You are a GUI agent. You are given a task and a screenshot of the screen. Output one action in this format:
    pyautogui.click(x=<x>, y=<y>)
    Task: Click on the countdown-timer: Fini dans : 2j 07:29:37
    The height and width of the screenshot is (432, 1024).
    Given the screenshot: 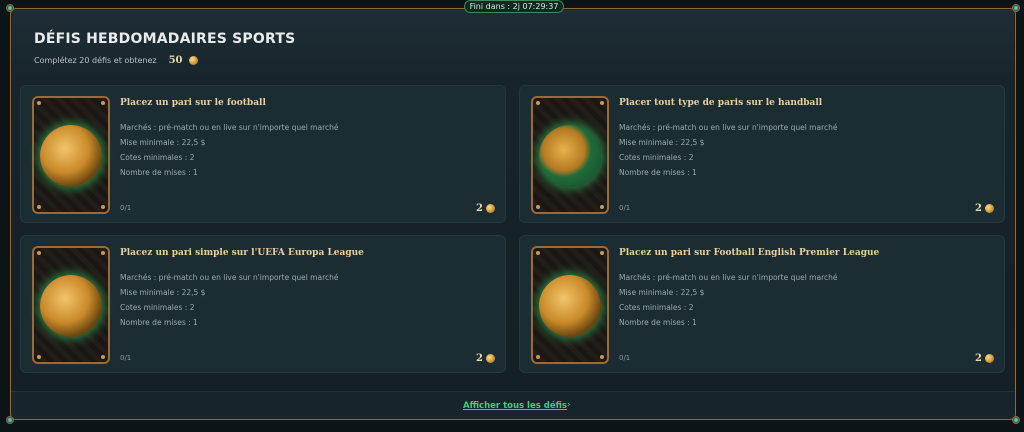 What is the action you would take?
    pyautogui.click(x=514, y=6)
    